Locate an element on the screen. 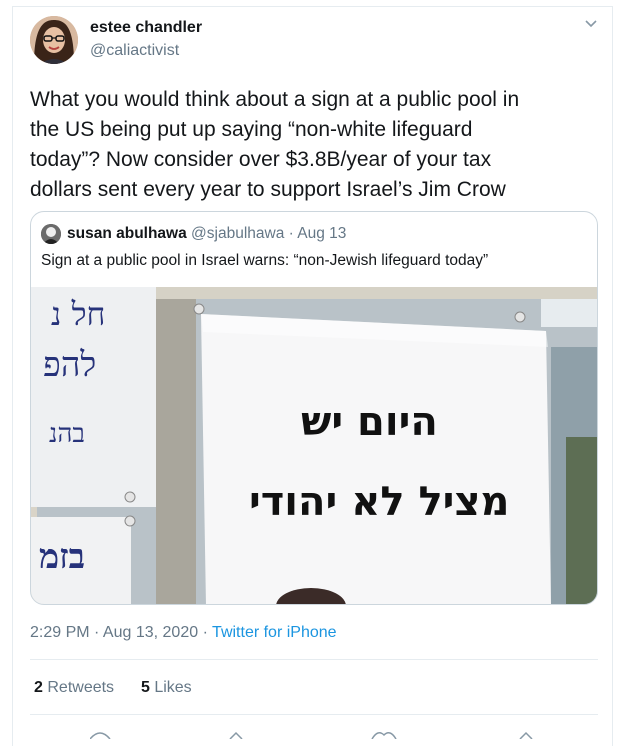 Image resolution: width=621 pixels, height=746 pixels. retweets-stat: 2 Retweets is located at coordinates (74, 687).